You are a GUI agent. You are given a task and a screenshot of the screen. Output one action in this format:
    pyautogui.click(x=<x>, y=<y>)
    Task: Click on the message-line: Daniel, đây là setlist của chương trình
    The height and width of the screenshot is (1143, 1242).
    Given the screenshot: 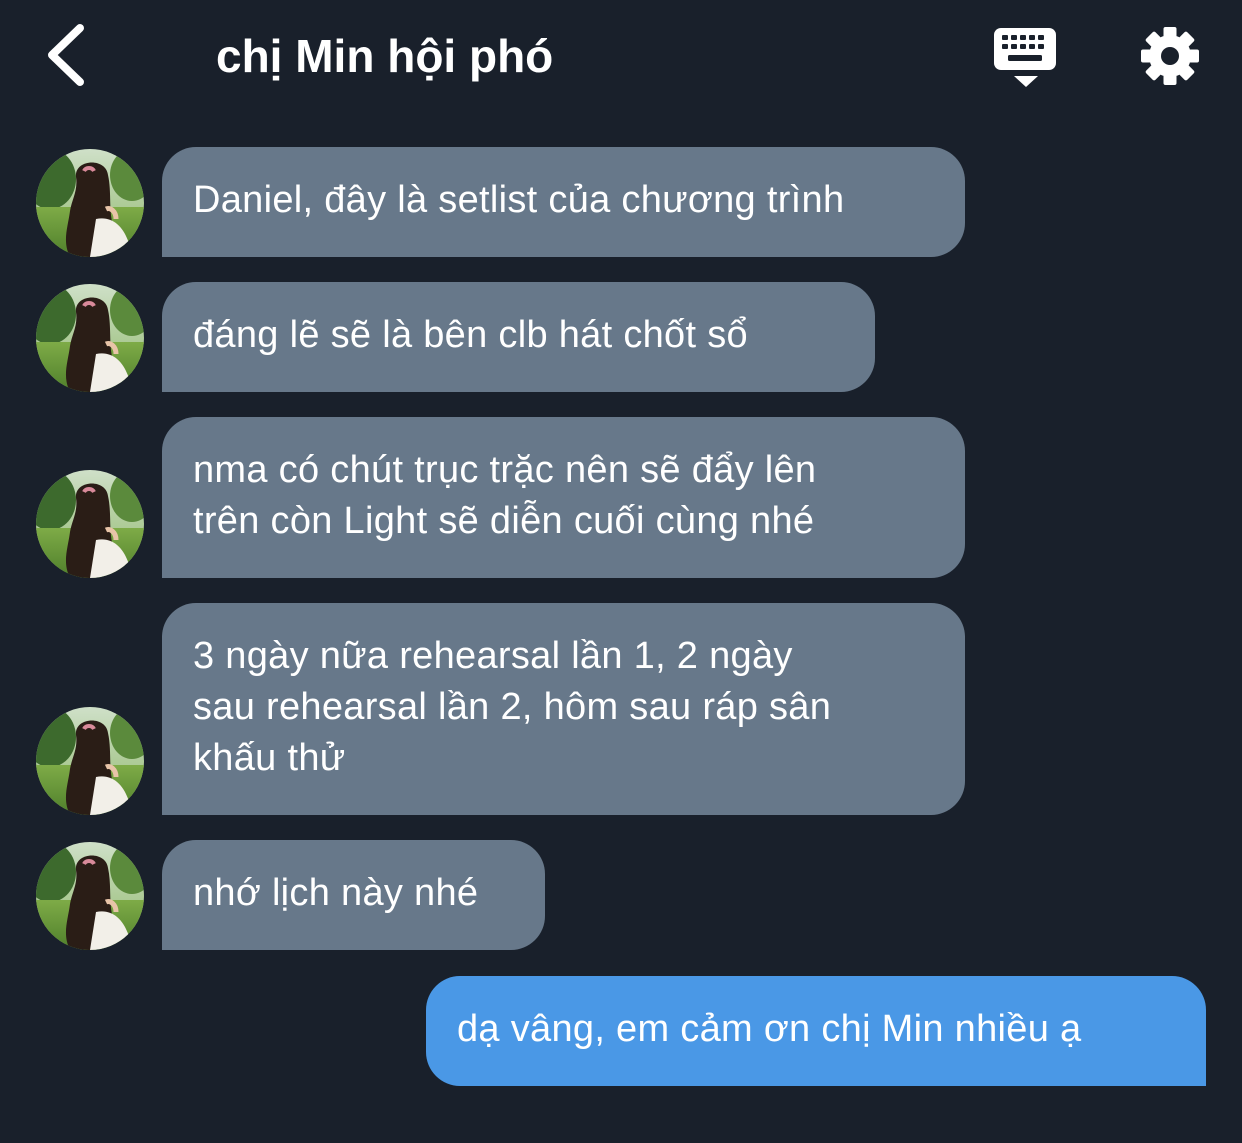 What is the action you would take?
    pyautogui.click(x=519, y=200)
    